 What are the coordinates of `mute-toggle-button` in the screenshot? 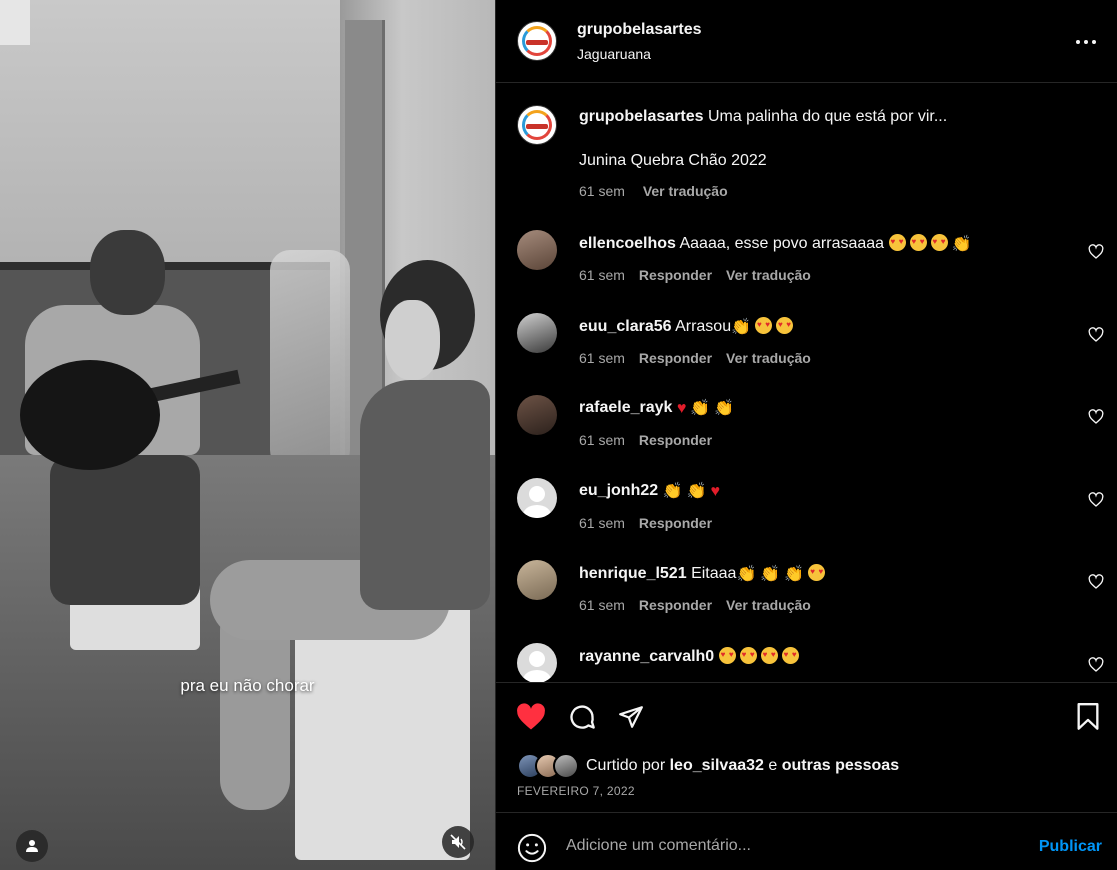 It's located at (458, 842).